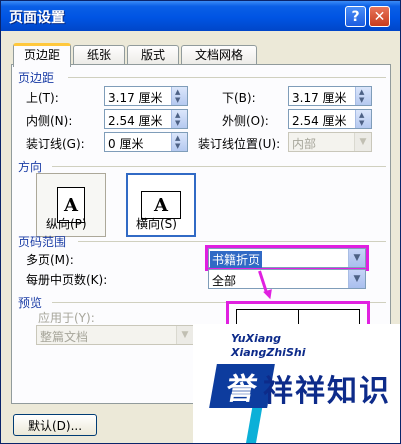 The image size is (401, 444). I want to click on landscape-label: 横向(S), so click(156, 223).